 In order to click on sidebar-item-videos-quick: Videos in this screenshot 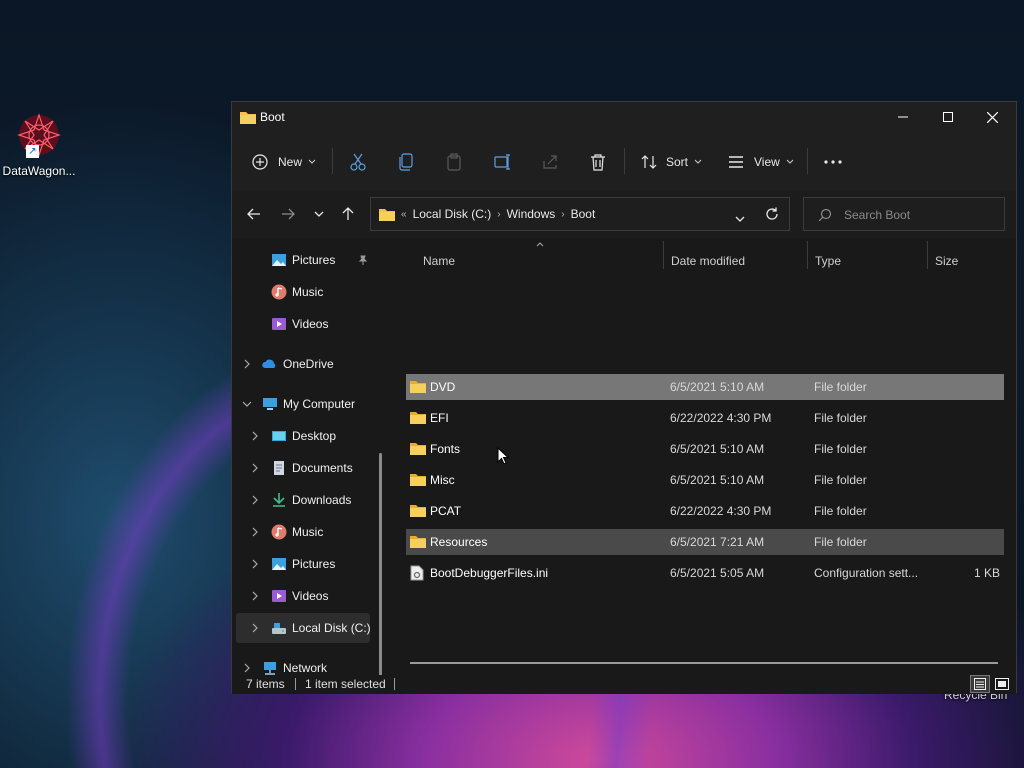, I will do `click(306, 324)`.